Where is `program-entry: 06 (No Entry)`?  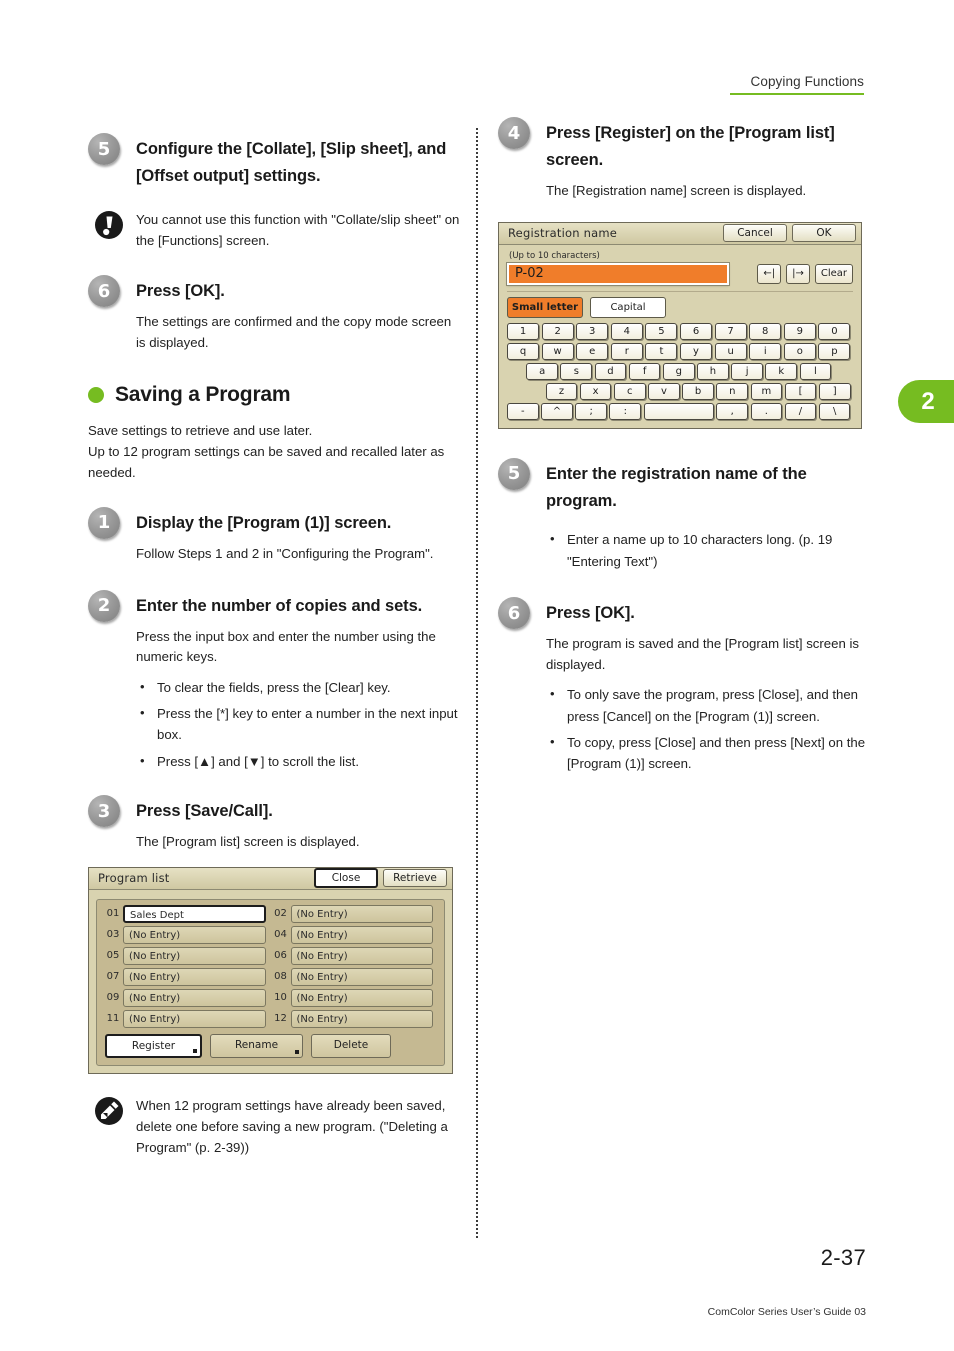 program-entry: 06 (No Entry) is located at coordinates (355, 955).